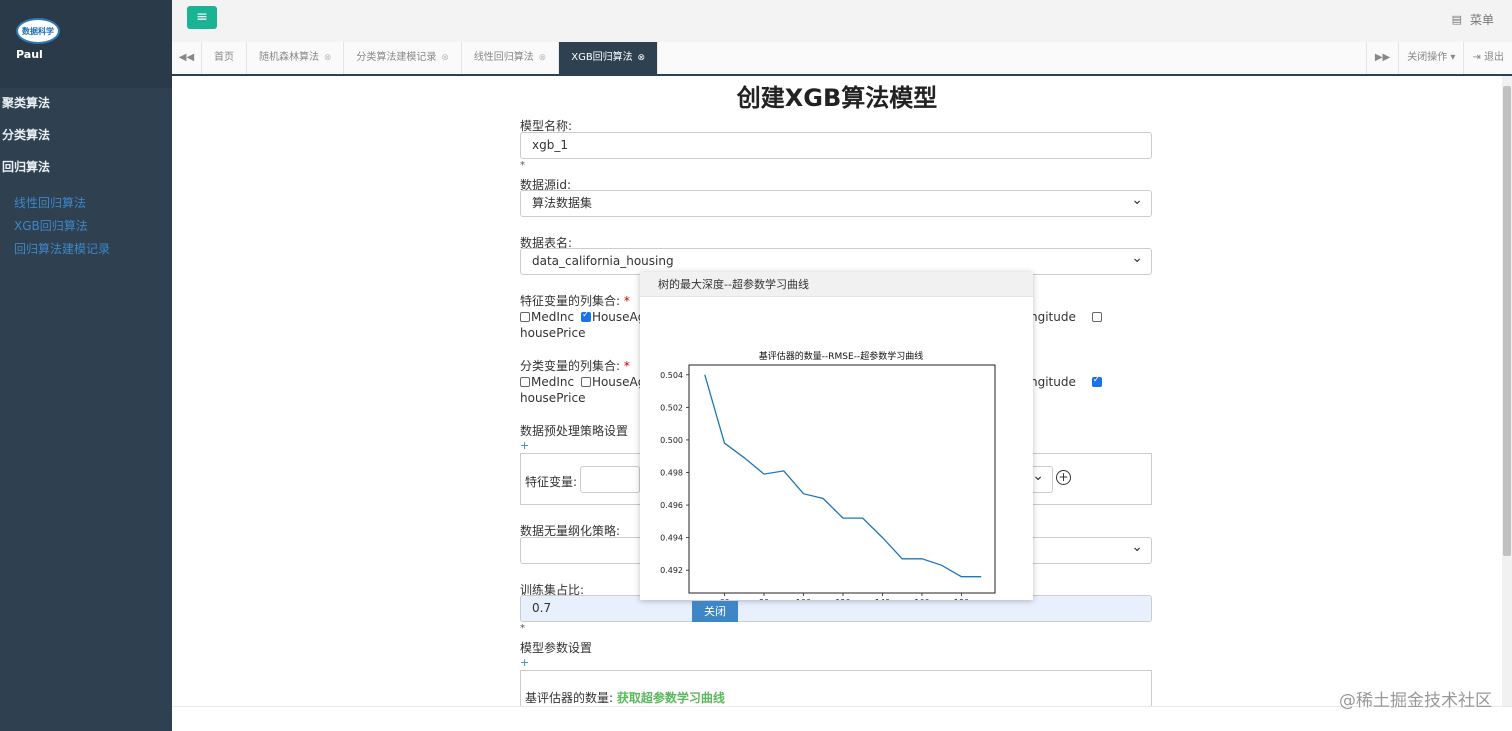 The image size is (1512, 731). I want to click on tab-random-forest: 随机森林算法 ⊗, so click(296, 58).